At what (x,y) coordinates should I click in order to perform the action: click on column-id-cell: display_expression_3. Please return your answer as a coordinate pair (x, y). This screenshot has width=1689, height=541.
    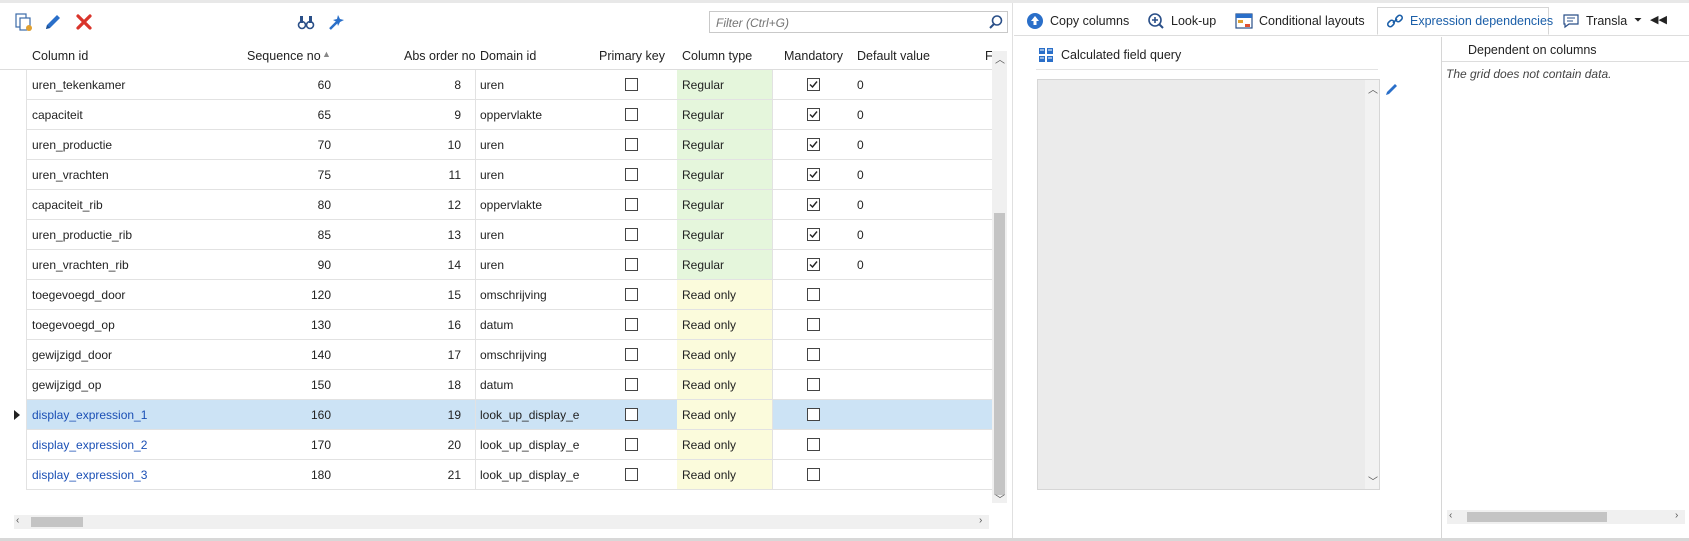
    Looking at the image, I should click on (89, 475).